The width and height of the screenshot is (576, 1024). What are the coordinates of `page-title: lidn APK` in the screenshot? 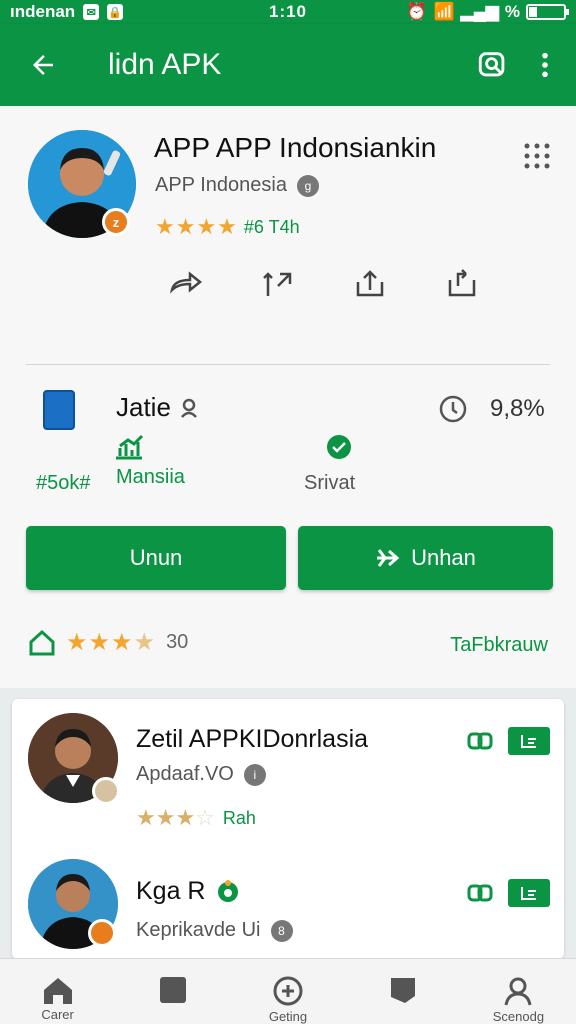 It's located at (165, 64).